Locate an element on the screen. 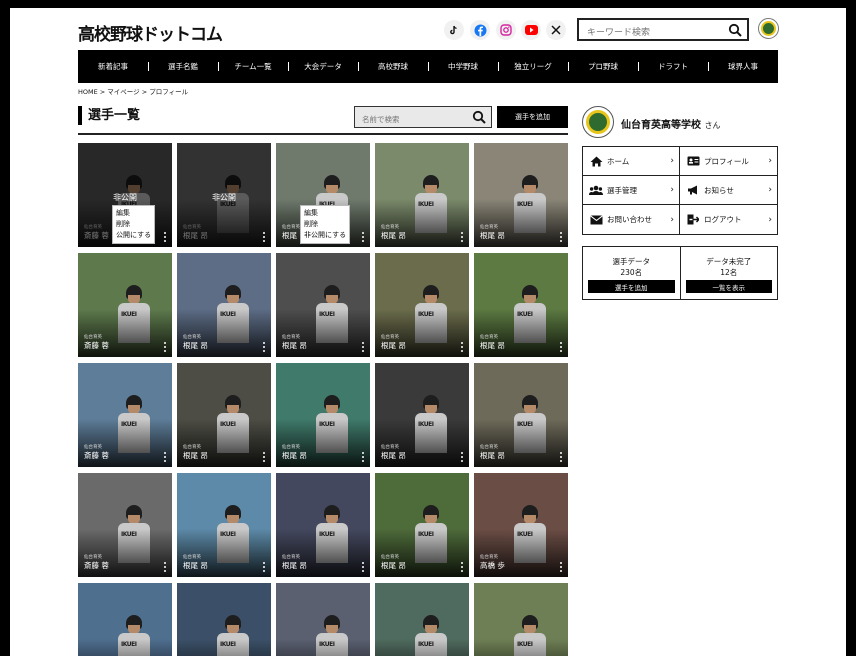 The image size is (856, 656). menu-contact: お問い合わせ › is located at coordinates (631, 219).